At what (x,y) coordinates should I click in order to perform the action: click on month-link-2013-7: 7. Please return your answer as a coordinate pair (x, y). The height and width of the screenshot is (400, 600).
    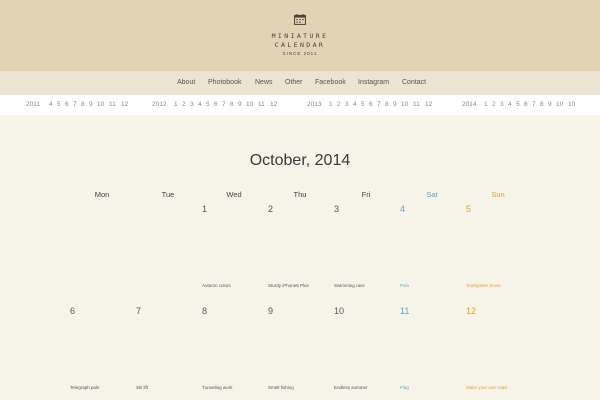
    Looking at the image, I should click on (379, 104).